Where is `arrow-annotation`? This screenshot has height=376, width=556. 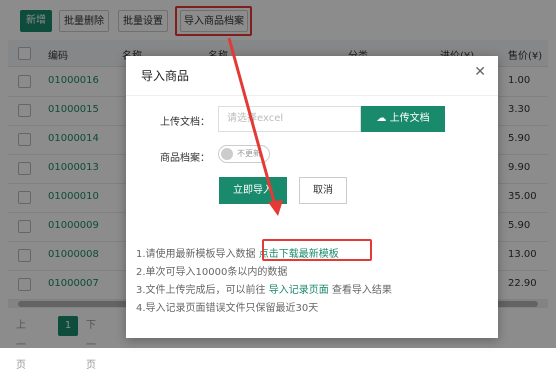
arrow-annotation is located at coordinates (255, 126).